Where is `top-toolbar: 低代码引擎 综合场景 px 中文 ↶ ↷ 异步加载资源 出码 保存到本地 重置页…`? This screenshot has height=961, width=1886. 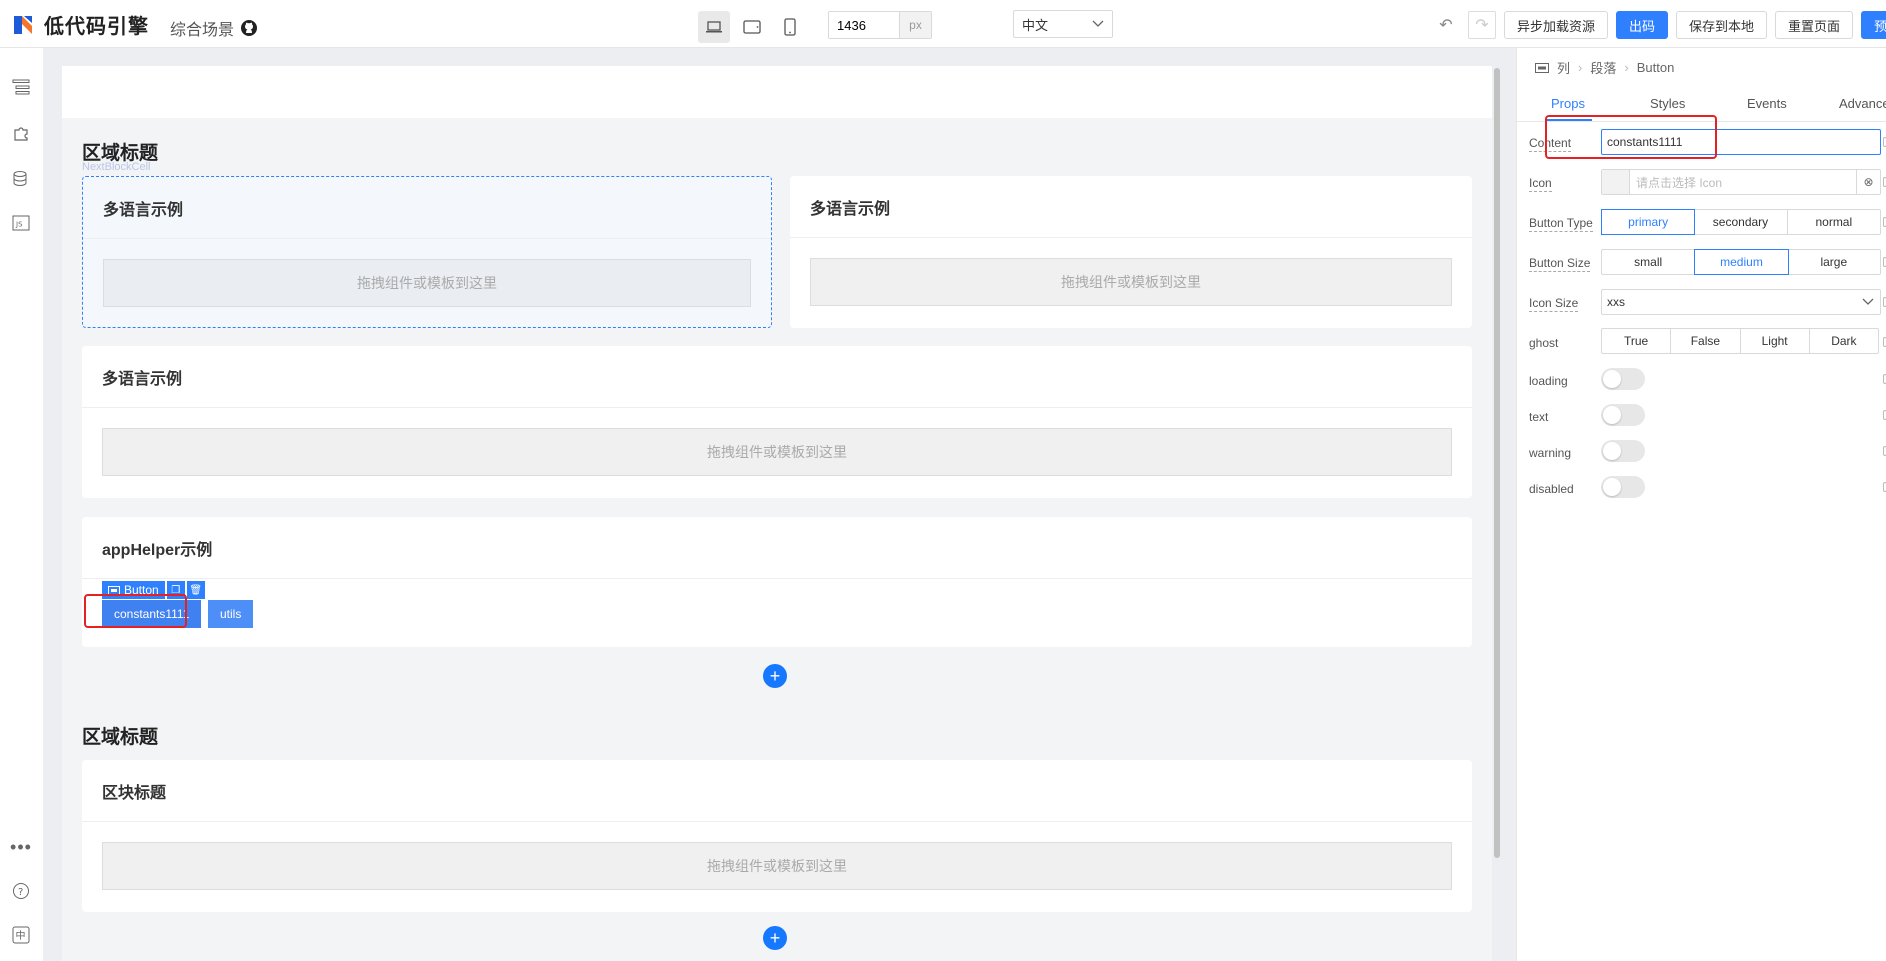
top-toolbar: 低代码引擎 综合场景 px 中文 ↶ ↷ 异步加载资源 出码 保存到本地 重置页… is located at coordinates (943, 24).